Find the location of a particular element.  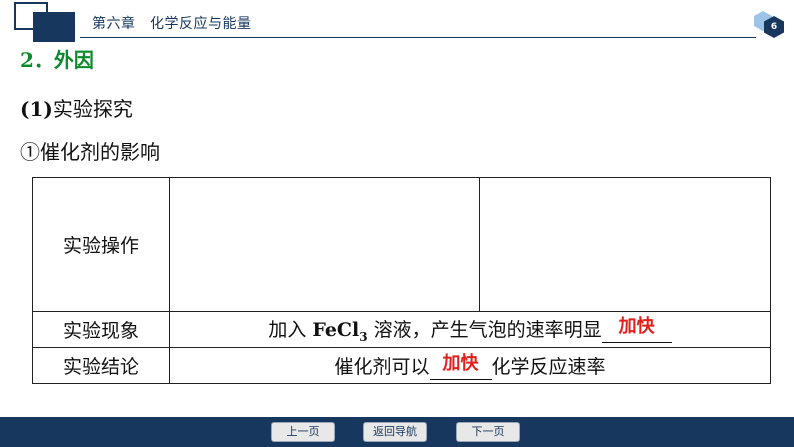

table-row: 实验现象 加入 FeCl3 溶液，产生气泡的速率明显 加快 is located at coordinates (401, 329).